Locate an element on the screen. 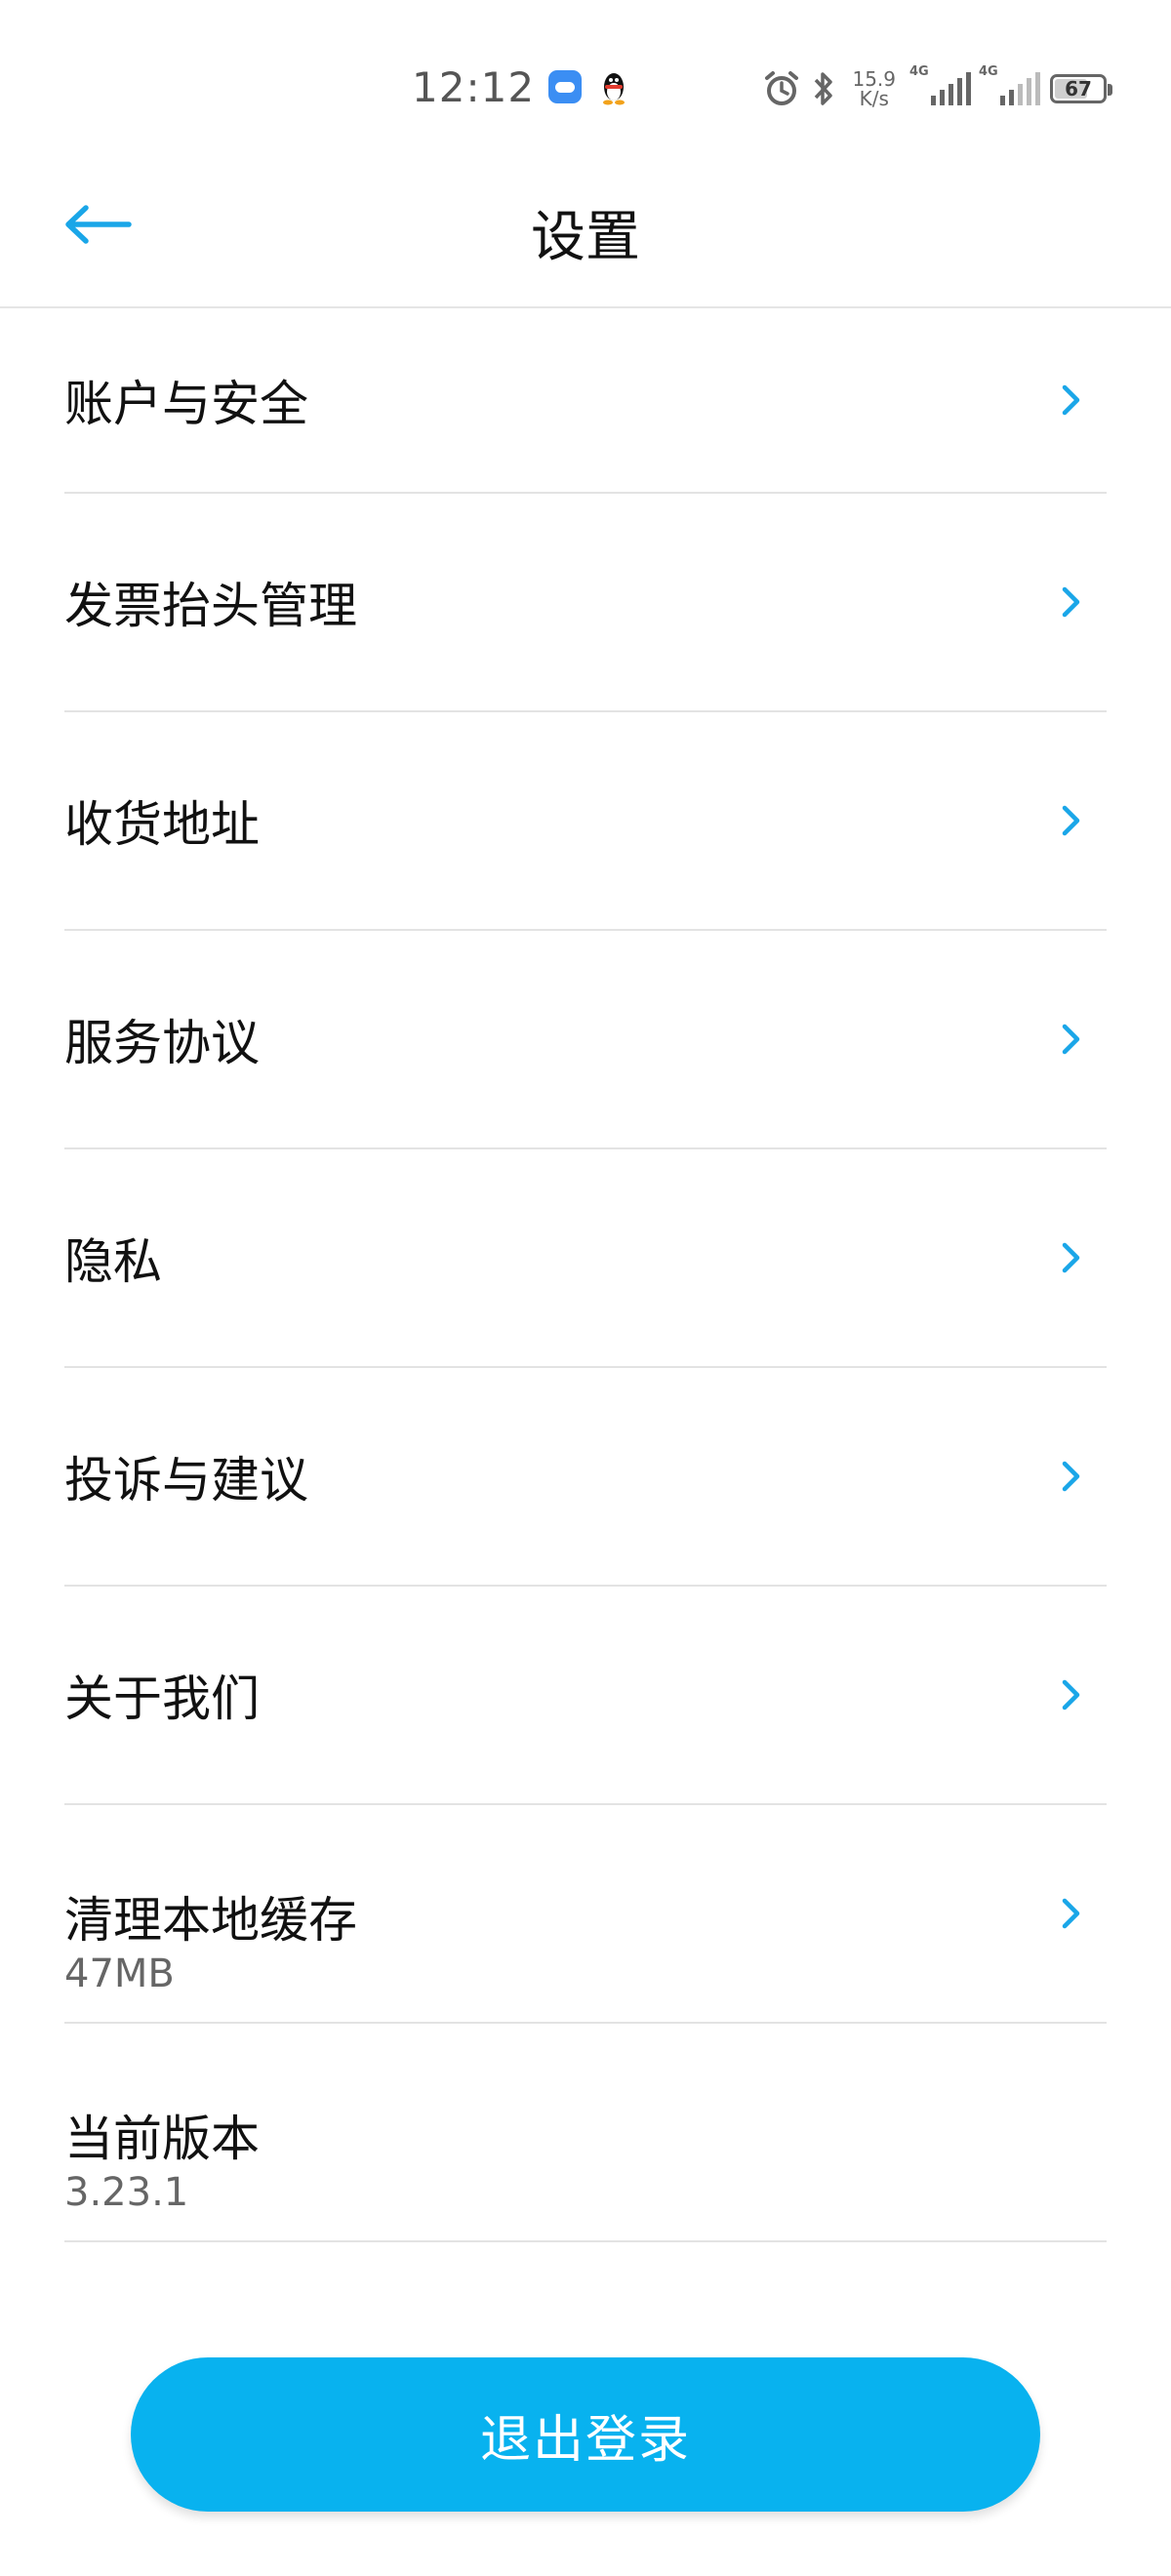  settings-item-label: 收货地址 is located at coordinates (162, 824).